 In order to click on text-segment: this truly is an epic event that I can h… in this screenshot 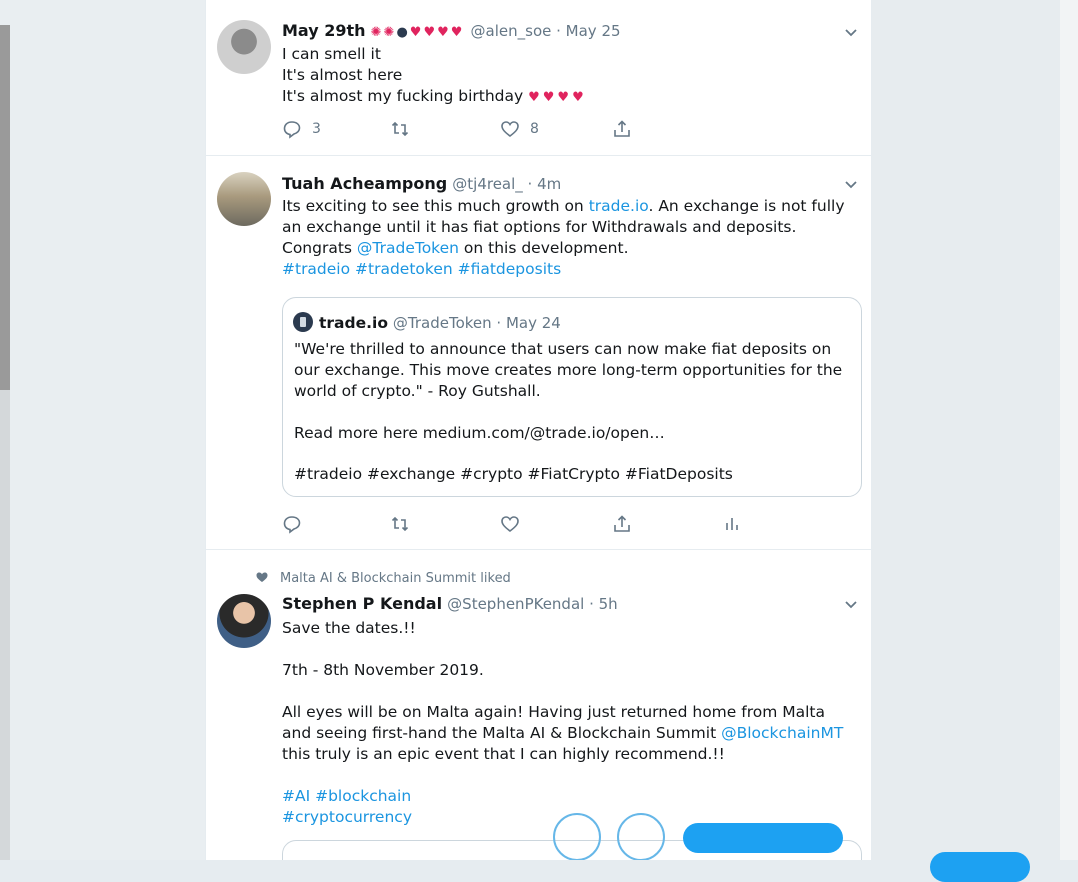, I will do `click(503, 754)`.